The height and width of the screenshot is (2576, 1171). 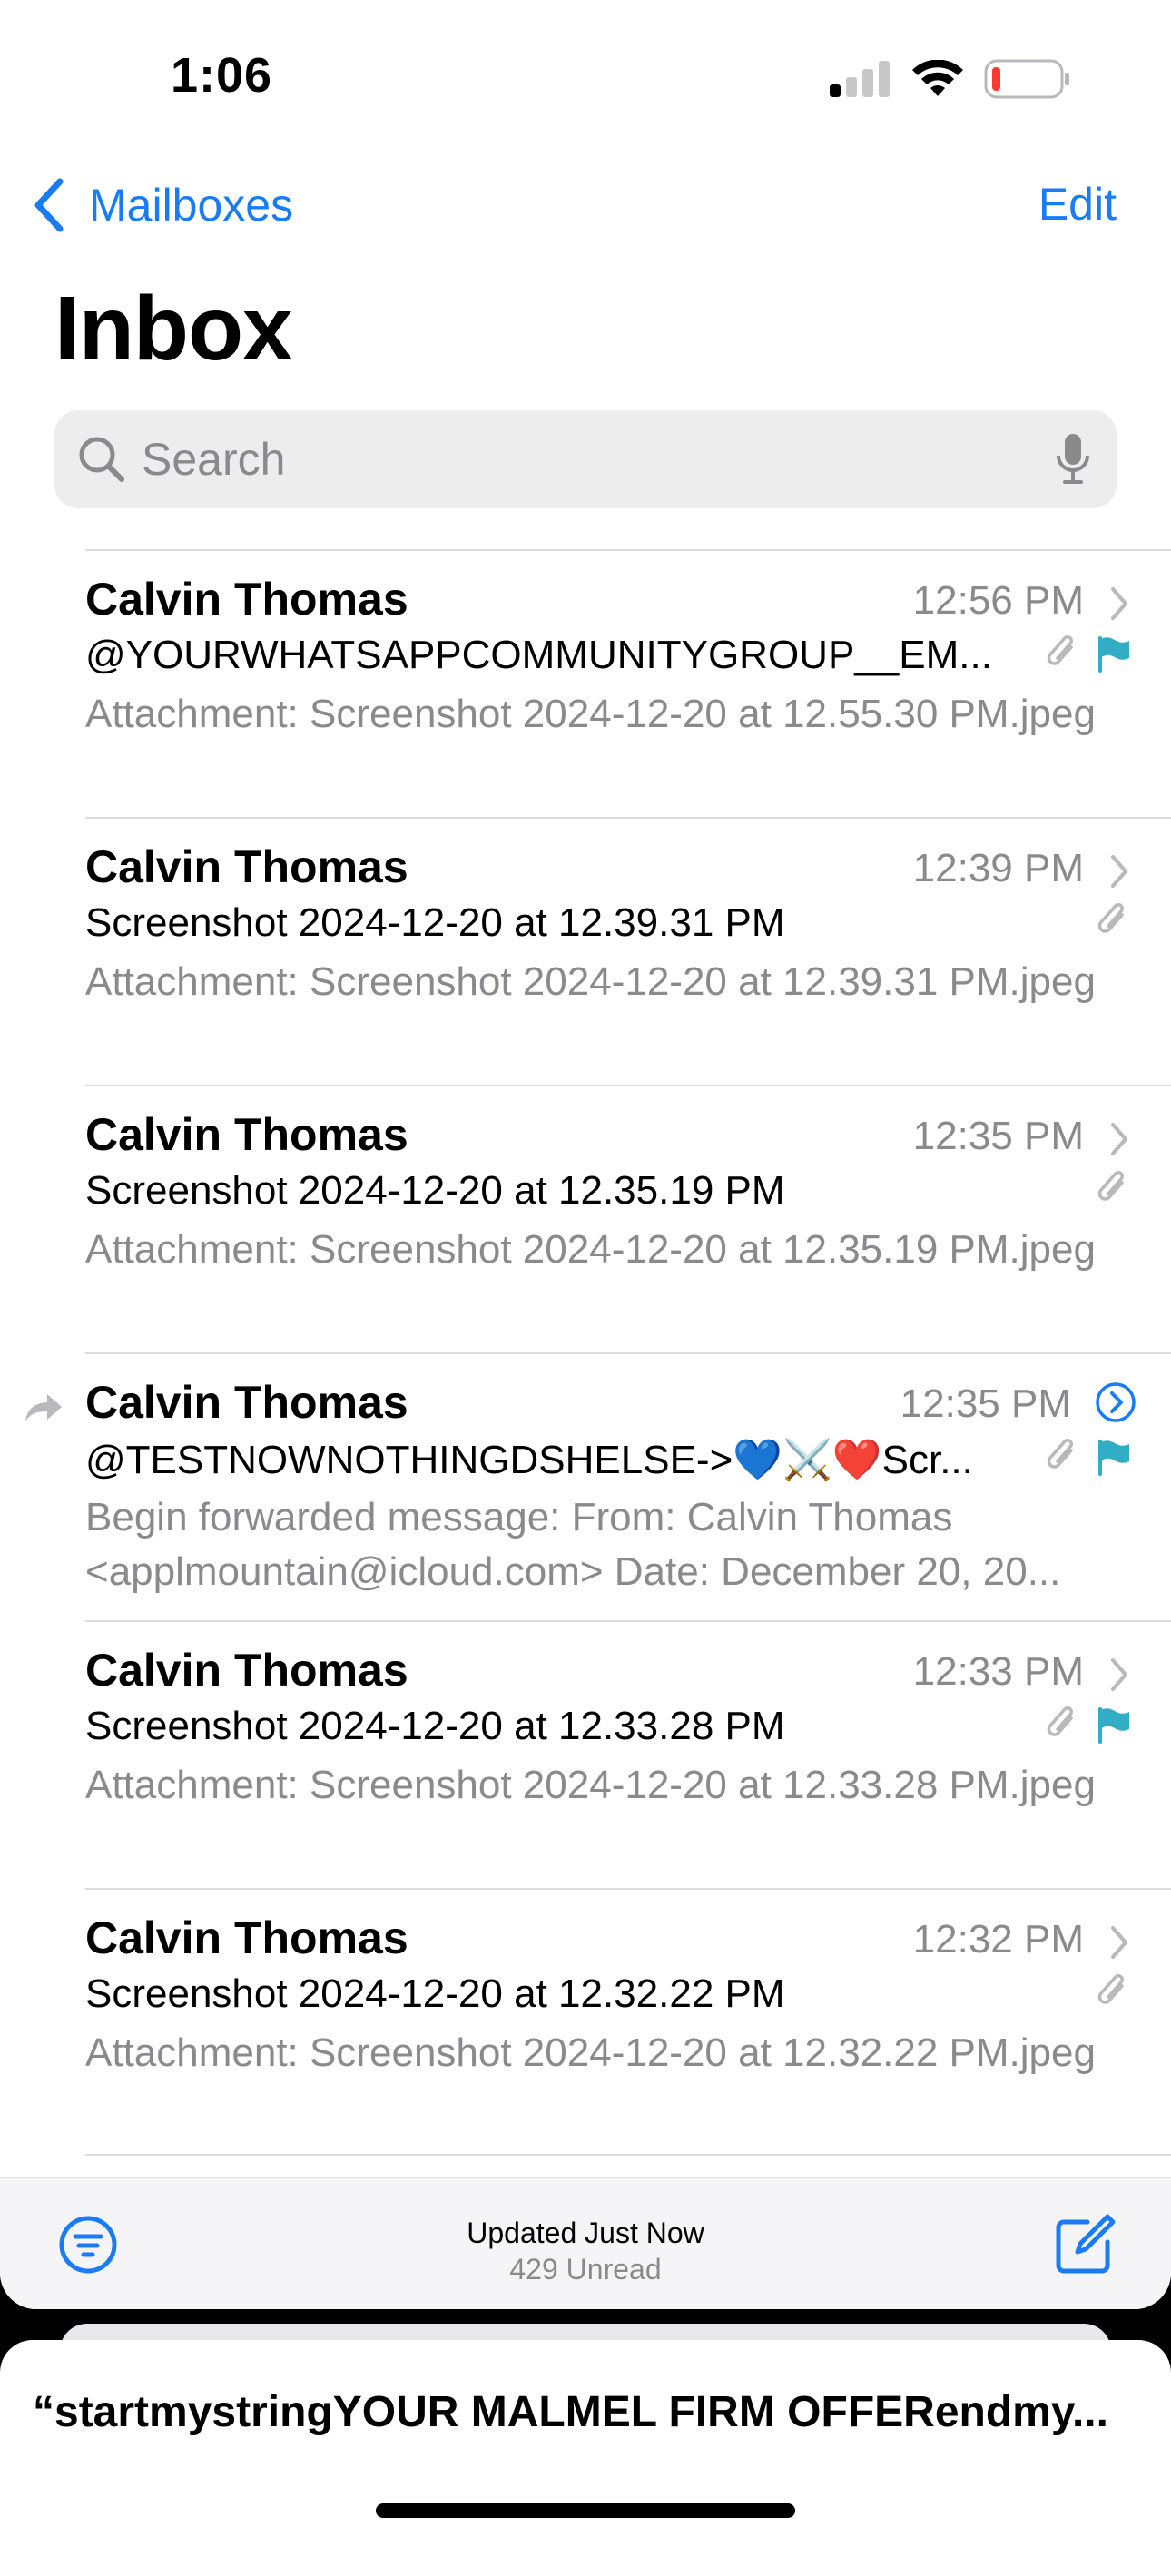 What do you see at coordinates (192, 205) in the screenshot?
I see `back-label: Mailboxes` at bounding box center [192, 205].